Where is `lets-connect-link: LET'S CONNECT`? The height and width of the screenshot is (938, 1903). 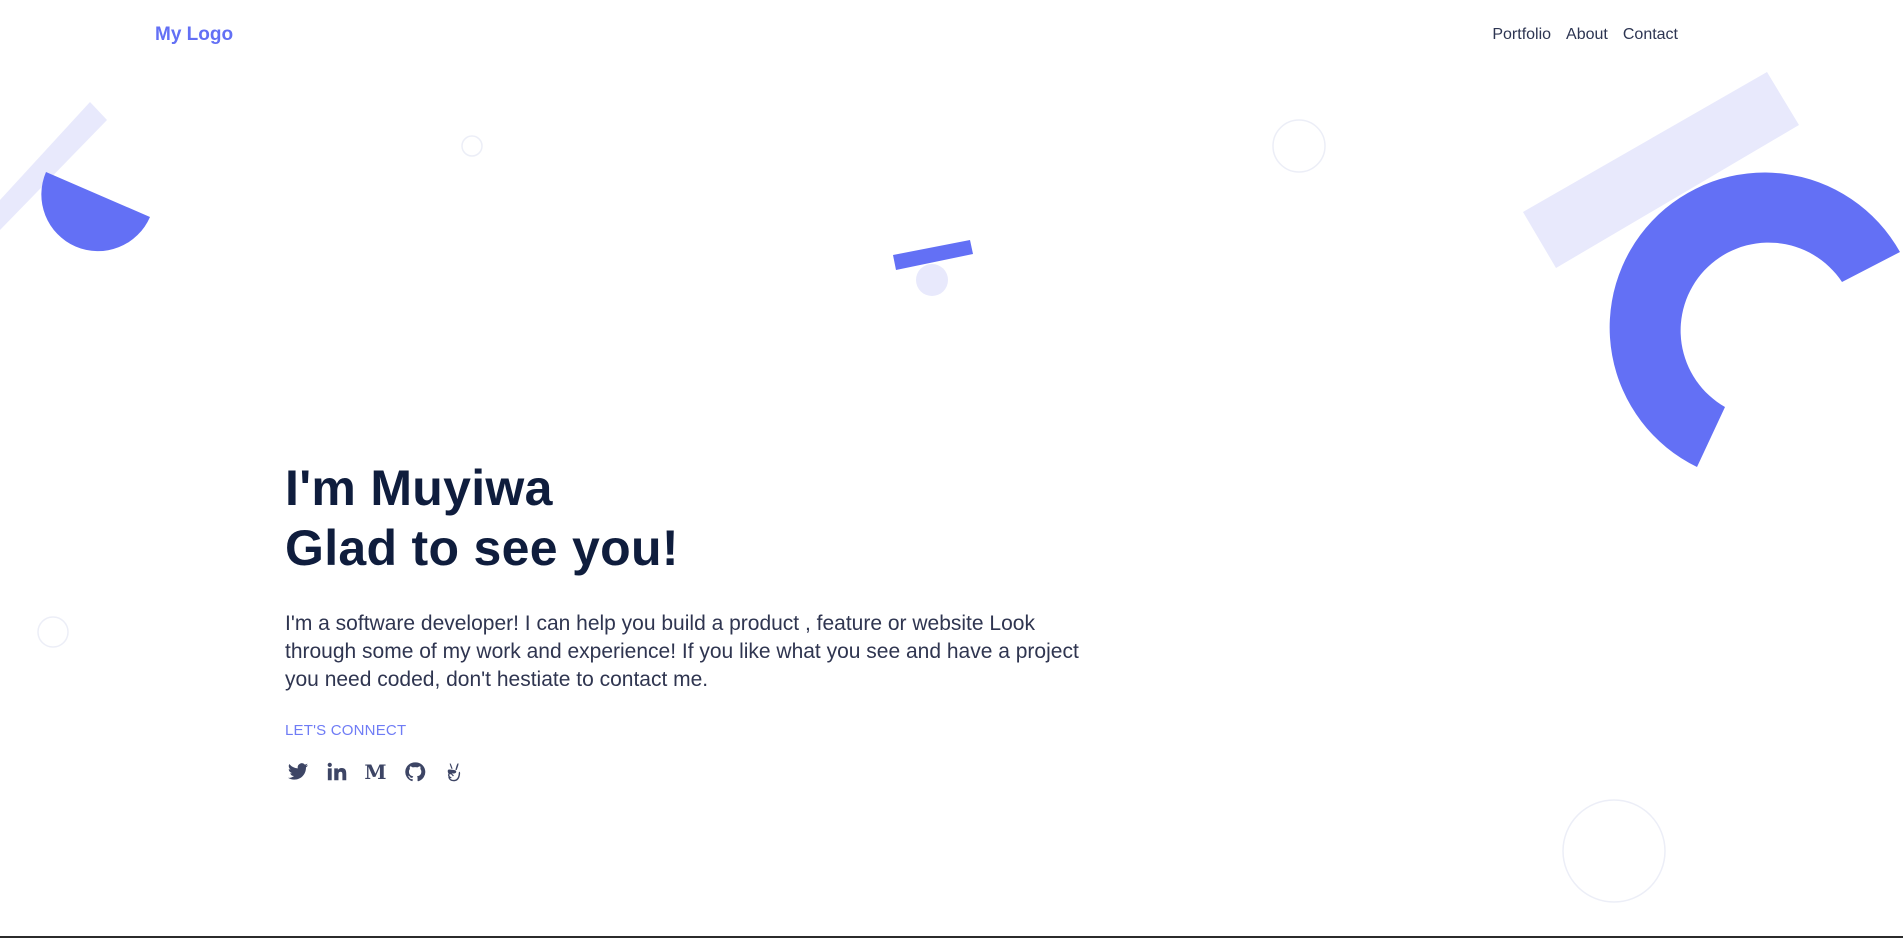 lets-connect-link: LET'S CONNECT is located at coordinates (695, 730).